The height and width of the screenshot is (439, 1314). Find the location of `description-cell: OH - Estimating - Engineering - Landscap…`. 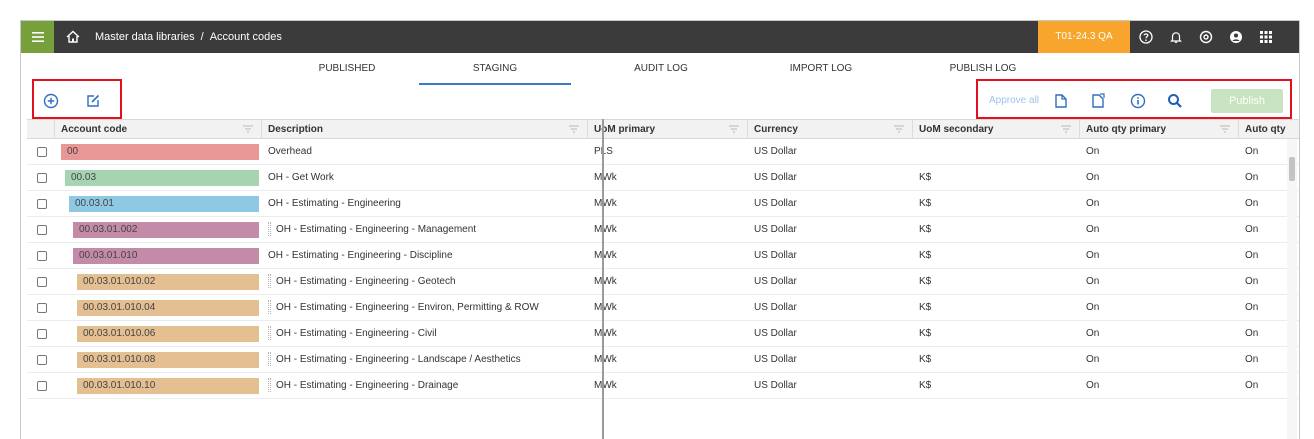

description-cell: OH - Estimating - Engineering - Landscap… is located at coordinates (425, 359).